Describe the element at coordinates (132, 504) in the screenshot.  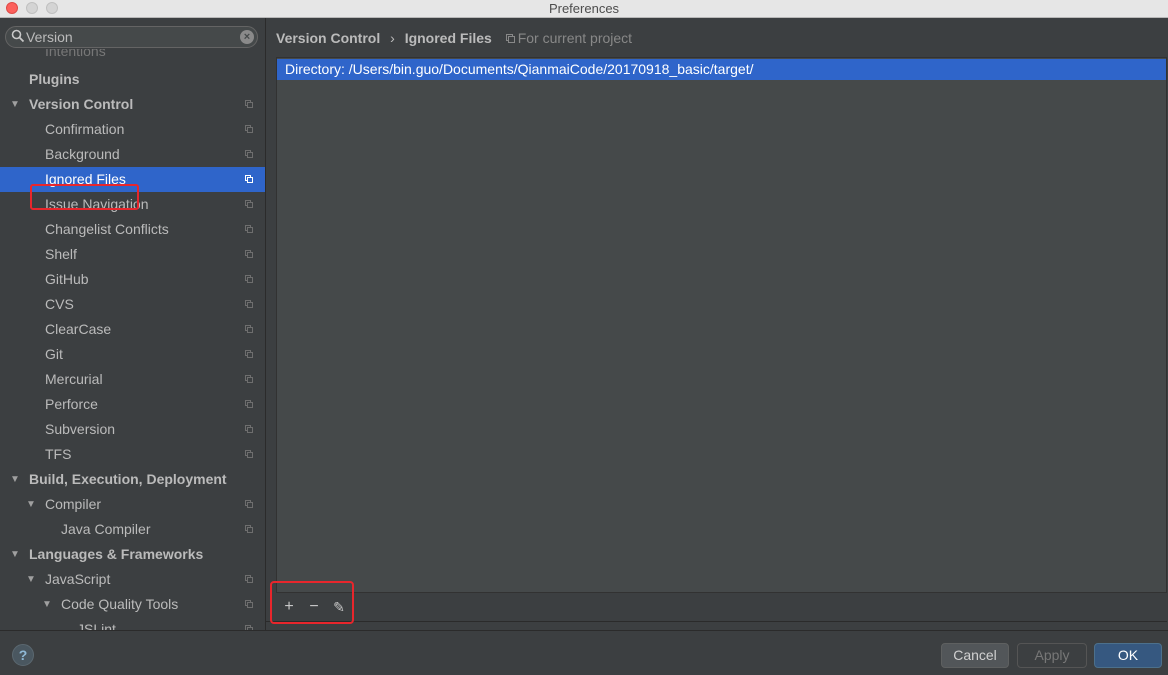
I see `sidebar-item: ▼ Compiler` at that location.